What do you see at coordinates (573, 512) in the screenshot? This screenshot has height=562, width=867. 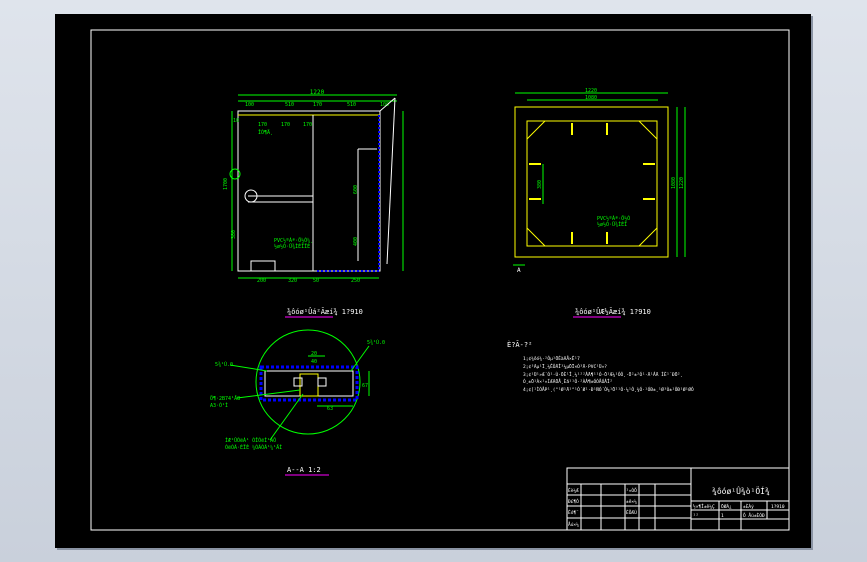 I see `title-left-row-3: Éó¶¨` at bounding box center [573, 512].